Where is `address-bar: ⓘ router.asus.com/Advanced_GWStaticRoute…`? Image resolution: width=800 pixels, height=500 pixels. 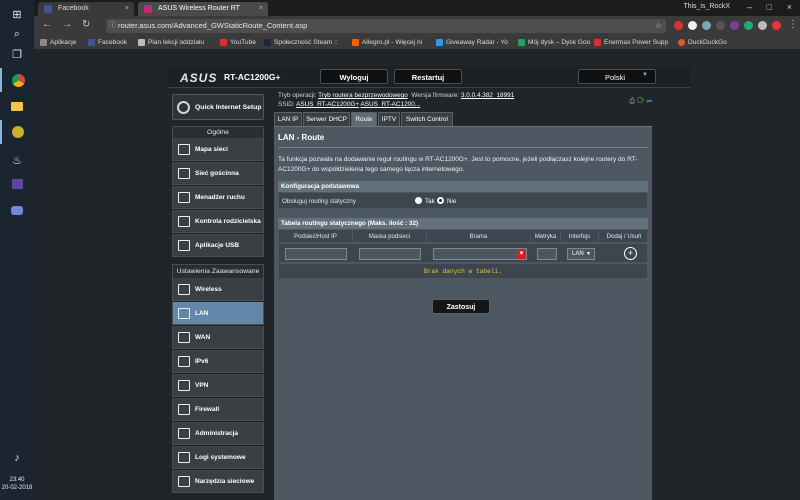 address-bar: ⓘ router.asus.com/Advanced_GWStaticRoute… is located at coordinates (386, 26).